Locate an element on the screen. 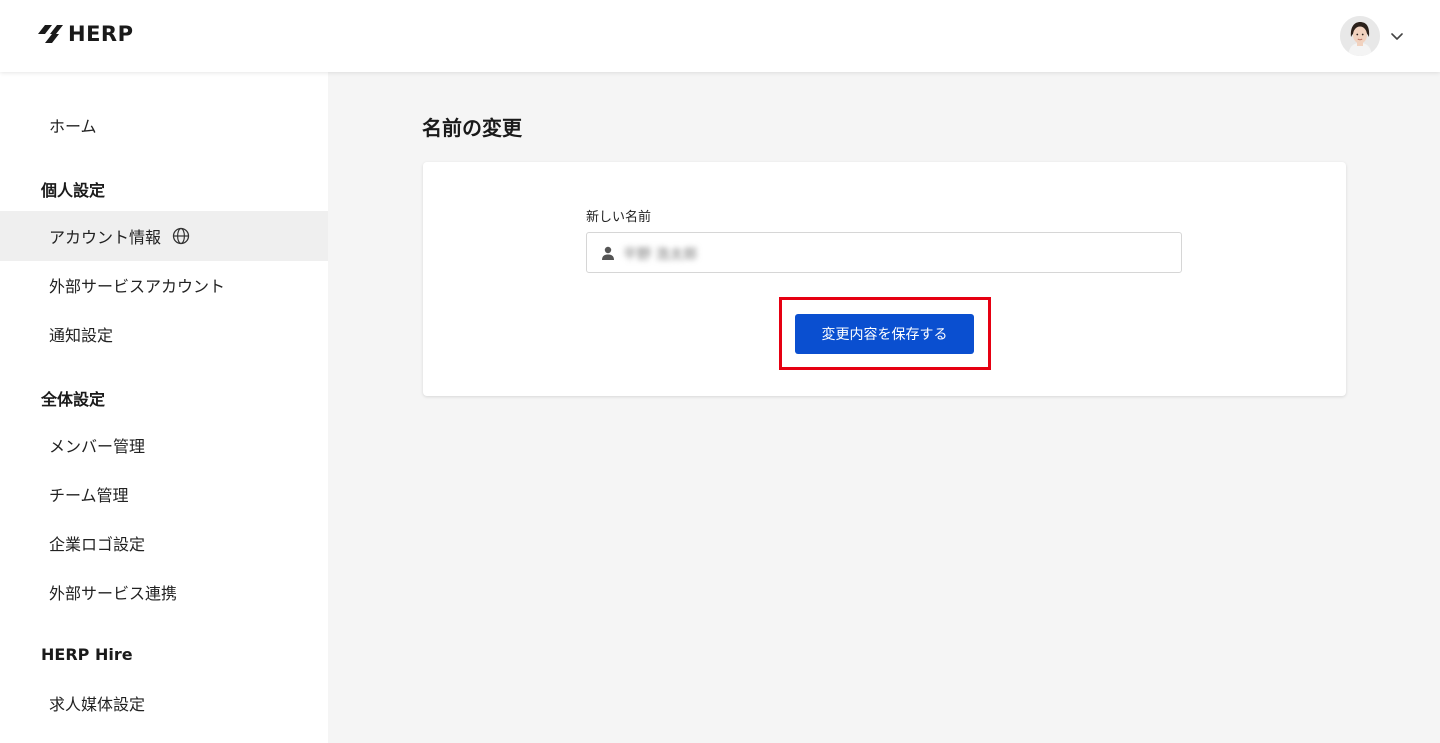  sidebar-item-home: ホーム is located at coordinates (164, 125).